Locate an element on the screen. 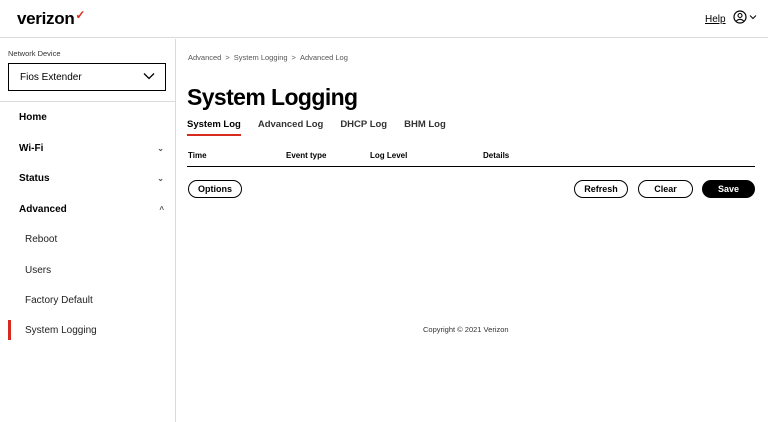 The image size is (768, 422). sidebar-item-reboot: Reboot is located at coordinates (88, 239).